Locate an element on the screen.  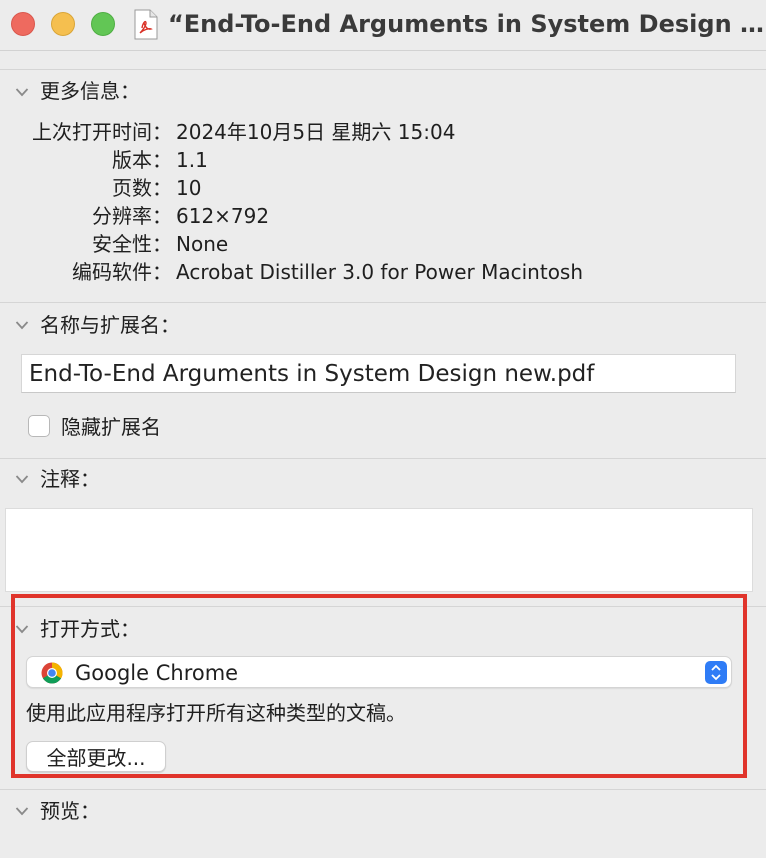
hide-extension-label: 隐藏扩展名 is located at coordinates (111, 427).